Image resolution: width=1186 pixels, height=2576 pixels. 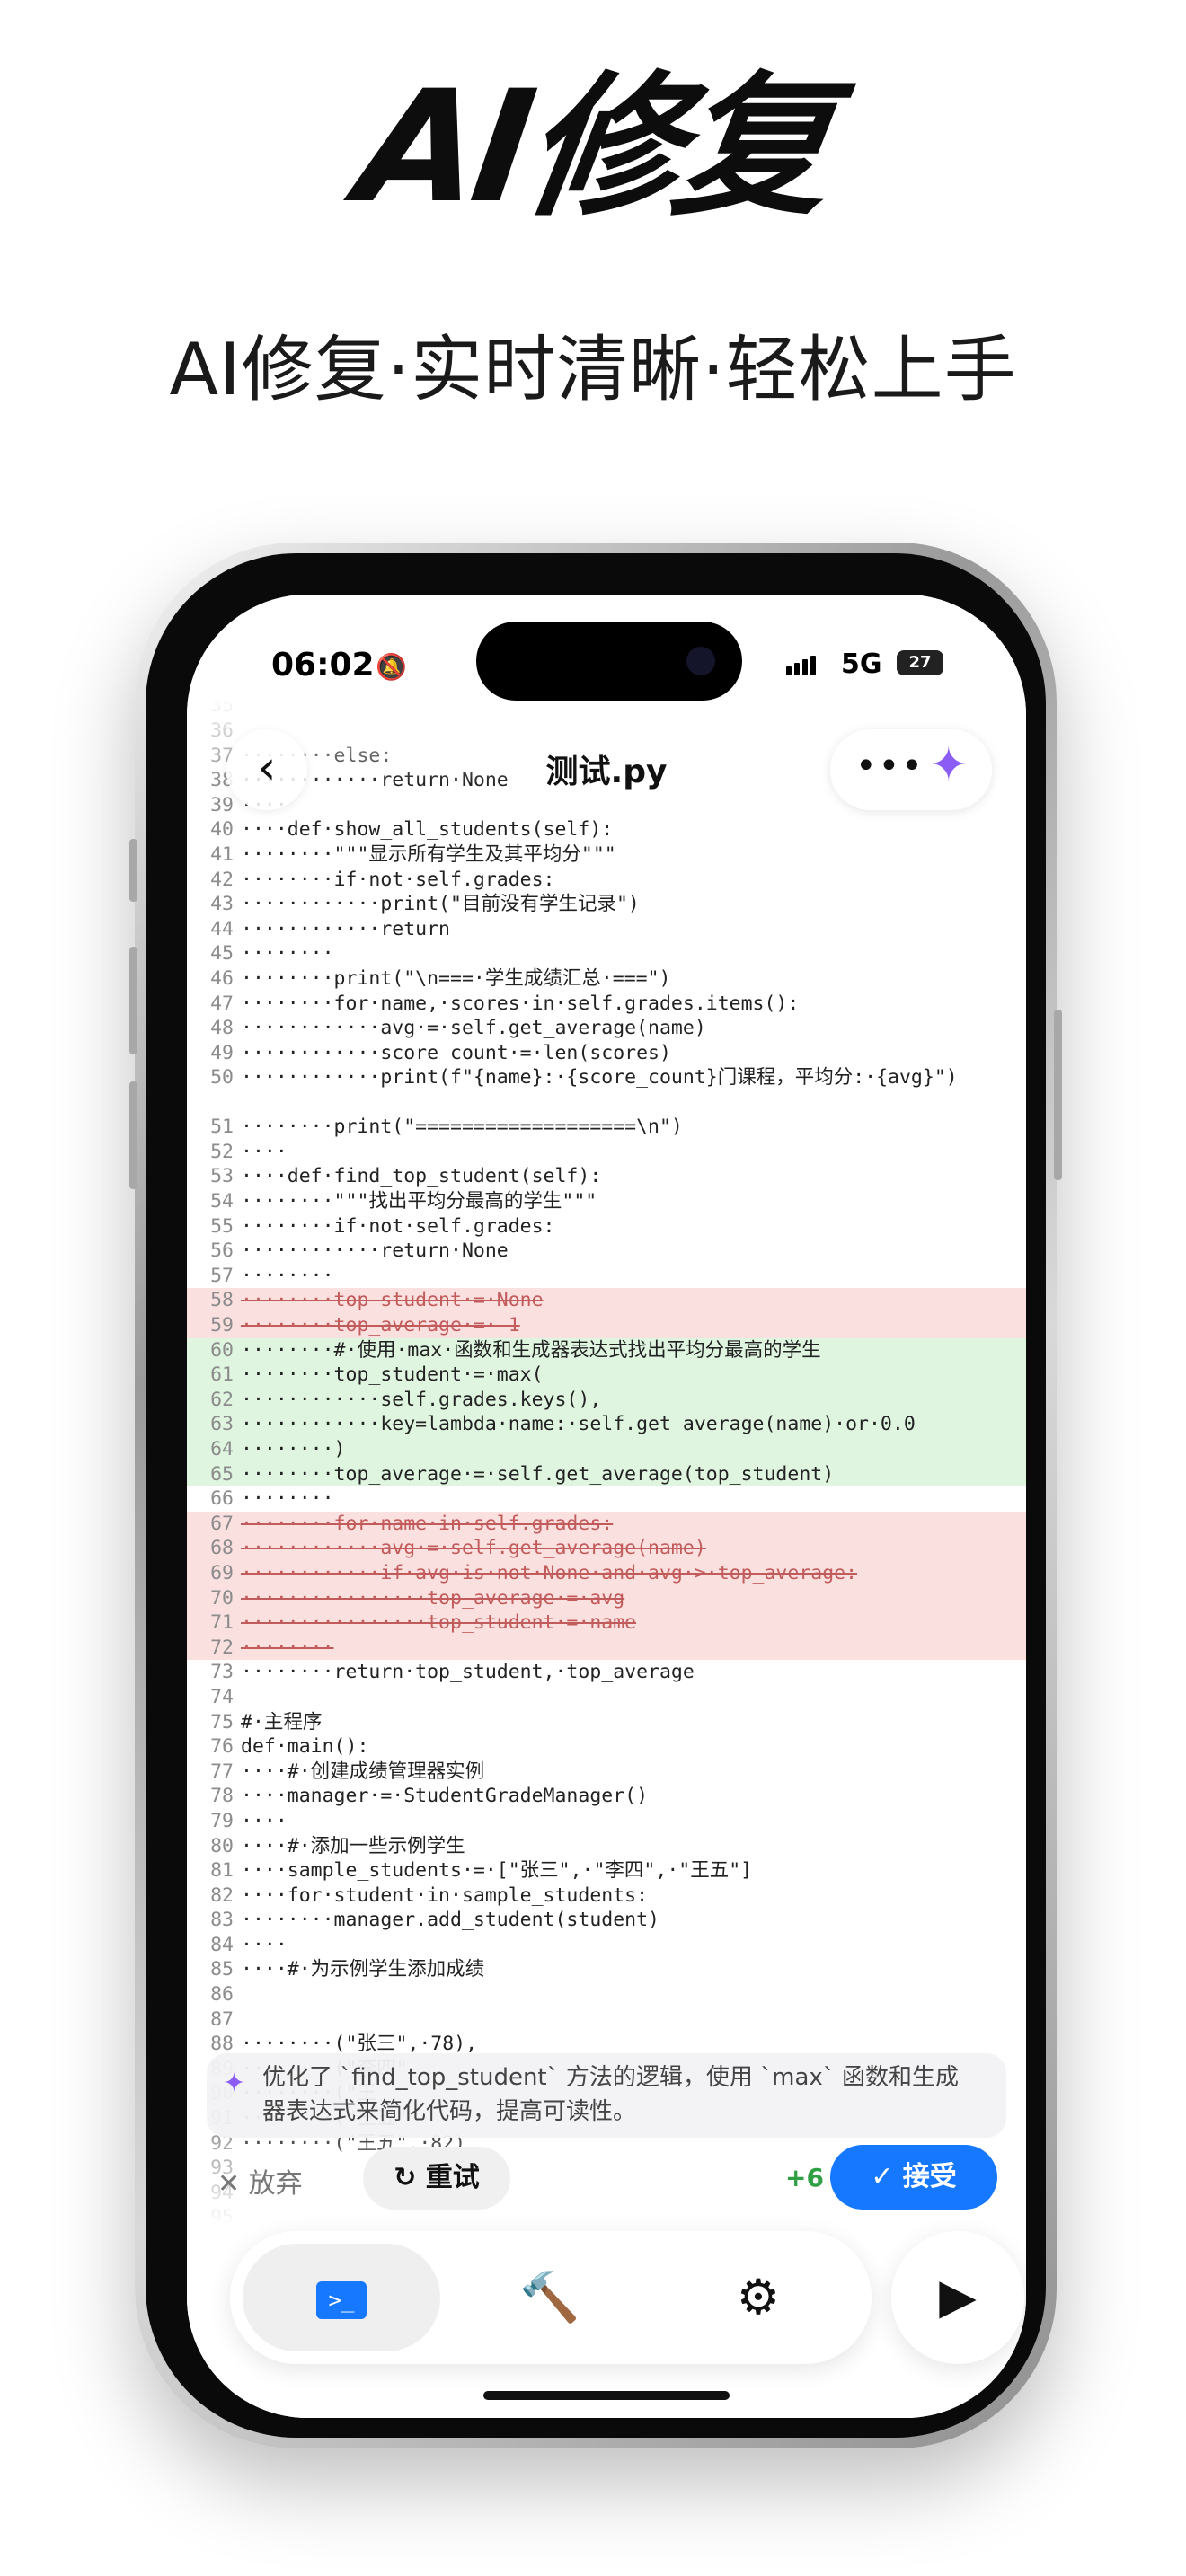 What do you see at coordinates (606, 1226) in the screenshot?
I see `code-line: 55 ········if·not·self.grades:` at bounding box center [606, 1226].